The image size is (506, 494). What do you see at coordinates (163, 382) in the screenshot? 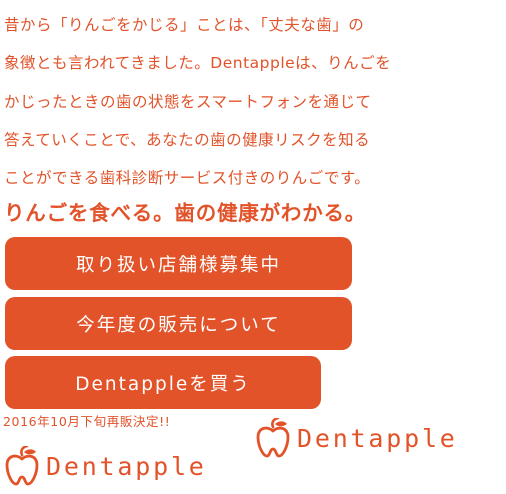
I see `buy-dentapple-button: Dentappleを買う` at bounding box center [163, 382].